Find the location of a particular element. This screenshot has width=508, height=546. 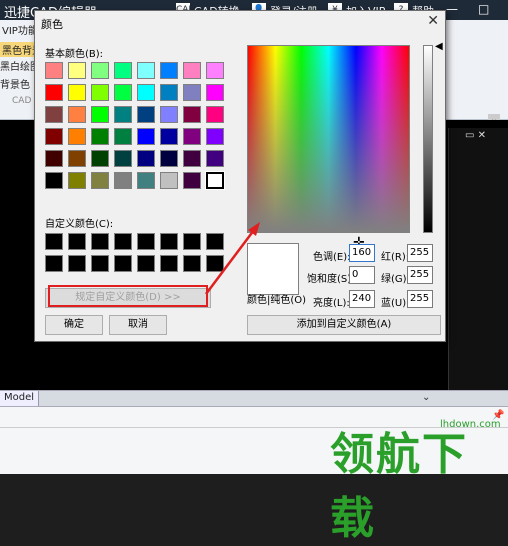

ribbon-group-label: CAD is located at coordinates (22, 101).